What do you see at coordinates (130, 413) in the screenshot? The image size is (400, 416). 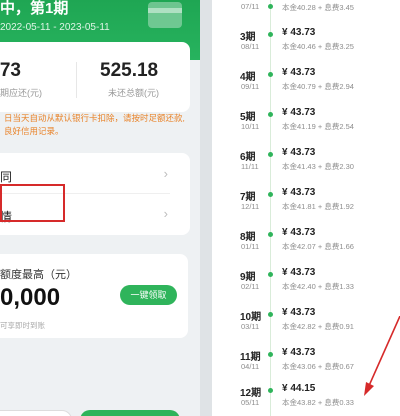 I see `bottom-primary-button` at bounding box center [130, 413].